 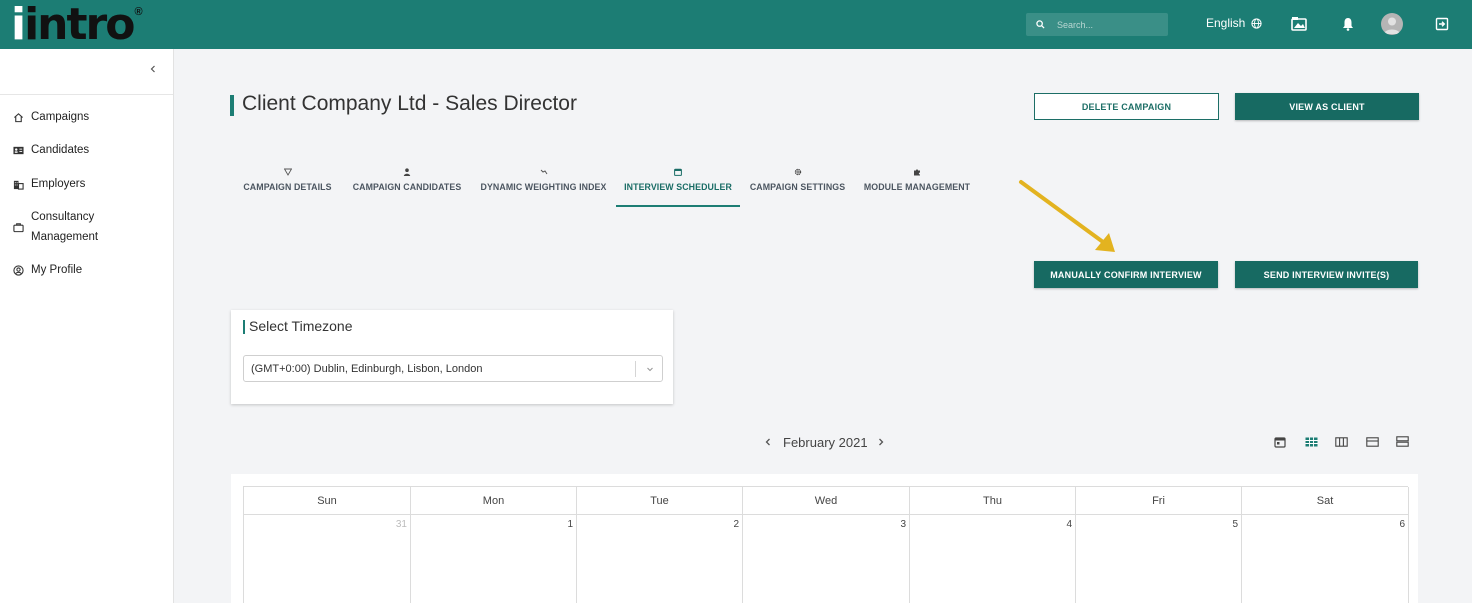 I want to click on avatar, so click(x=1392, y=24).